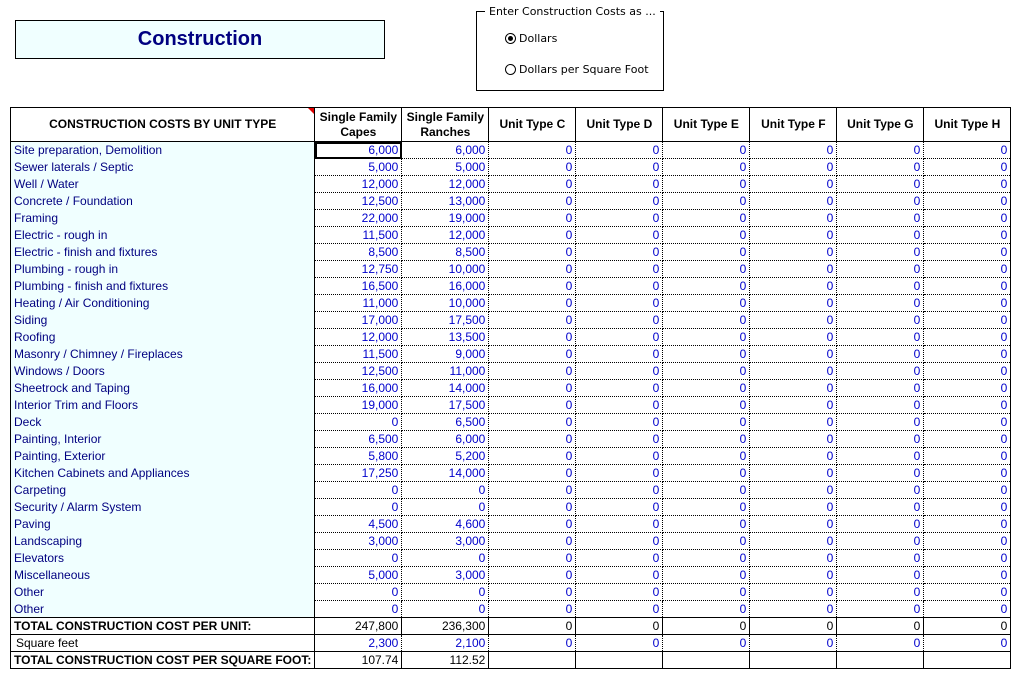 The image size is (1014, 676). I want to click on cost-input-cell: 19,000, so click(358, 405).